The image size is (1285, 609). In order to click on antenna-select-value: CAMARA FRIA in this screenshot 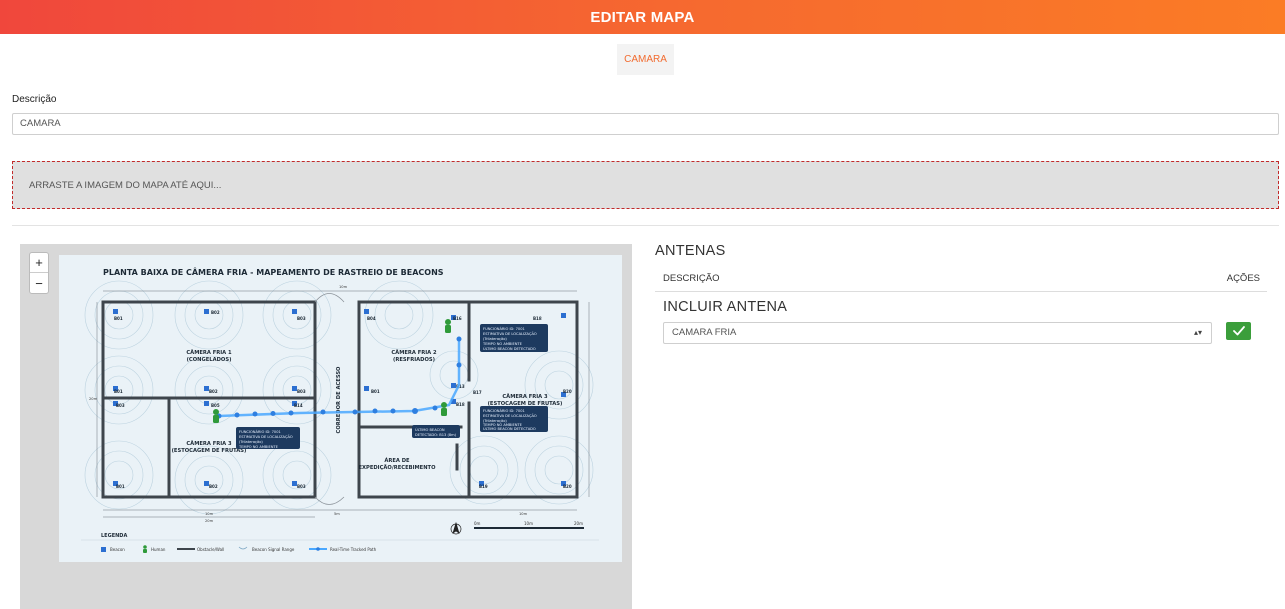, I will do `click(704, 332)`.